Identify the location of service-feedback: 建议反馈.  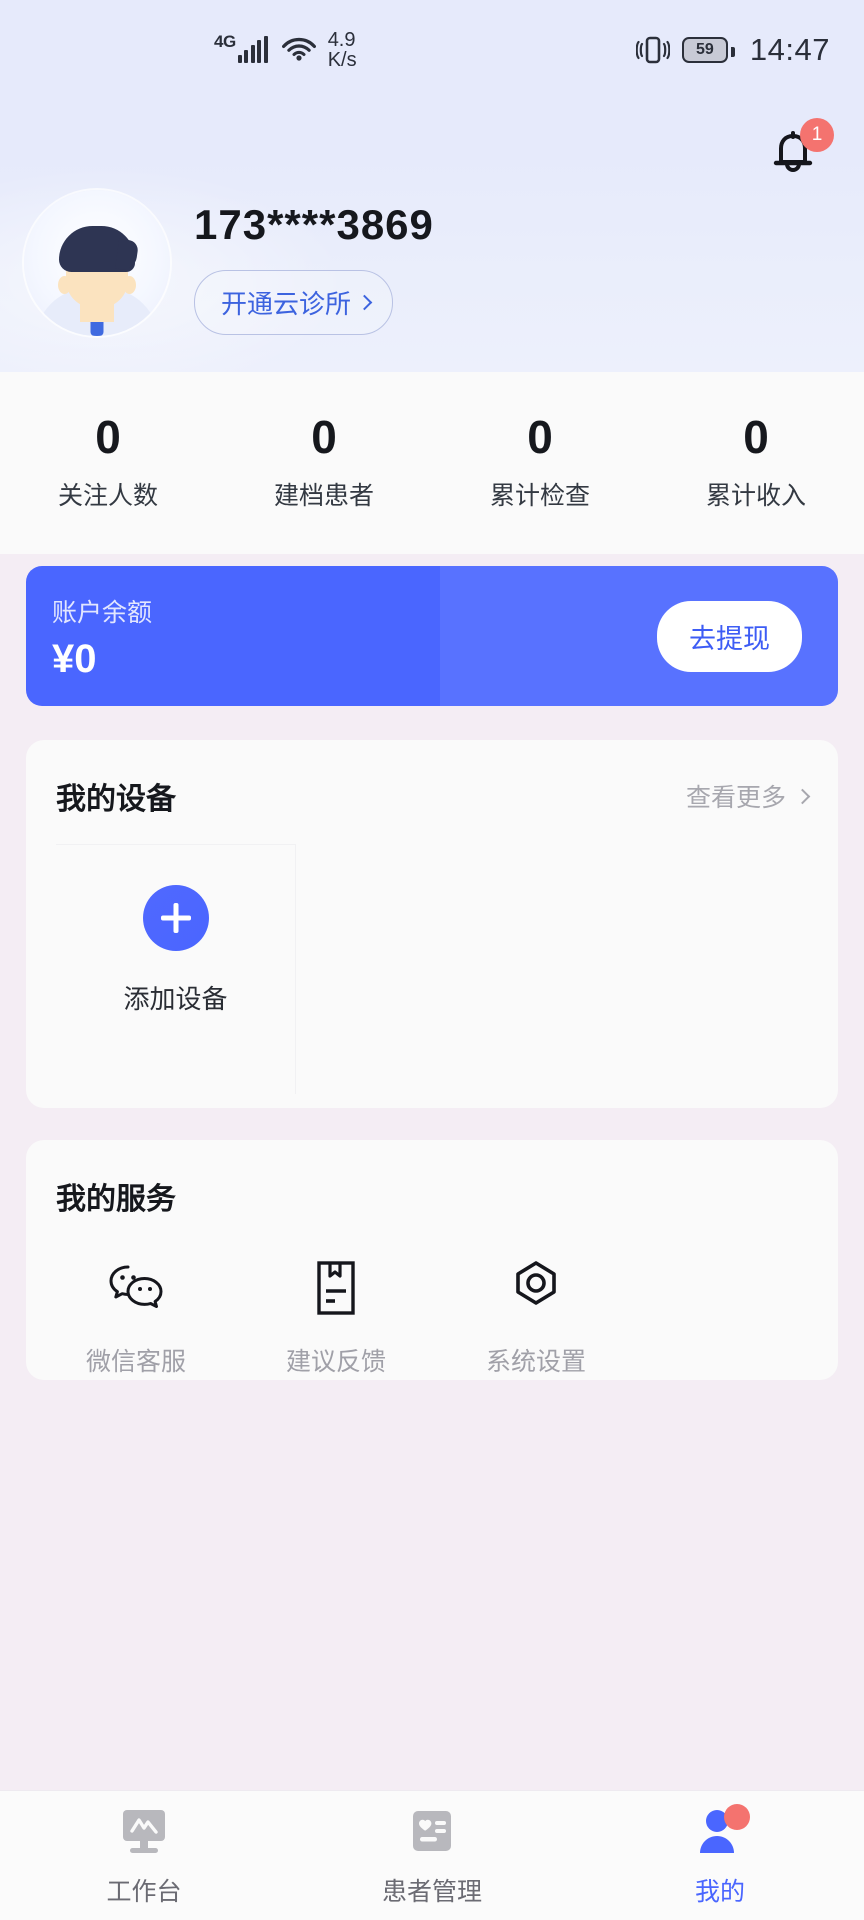
(336, 1318).